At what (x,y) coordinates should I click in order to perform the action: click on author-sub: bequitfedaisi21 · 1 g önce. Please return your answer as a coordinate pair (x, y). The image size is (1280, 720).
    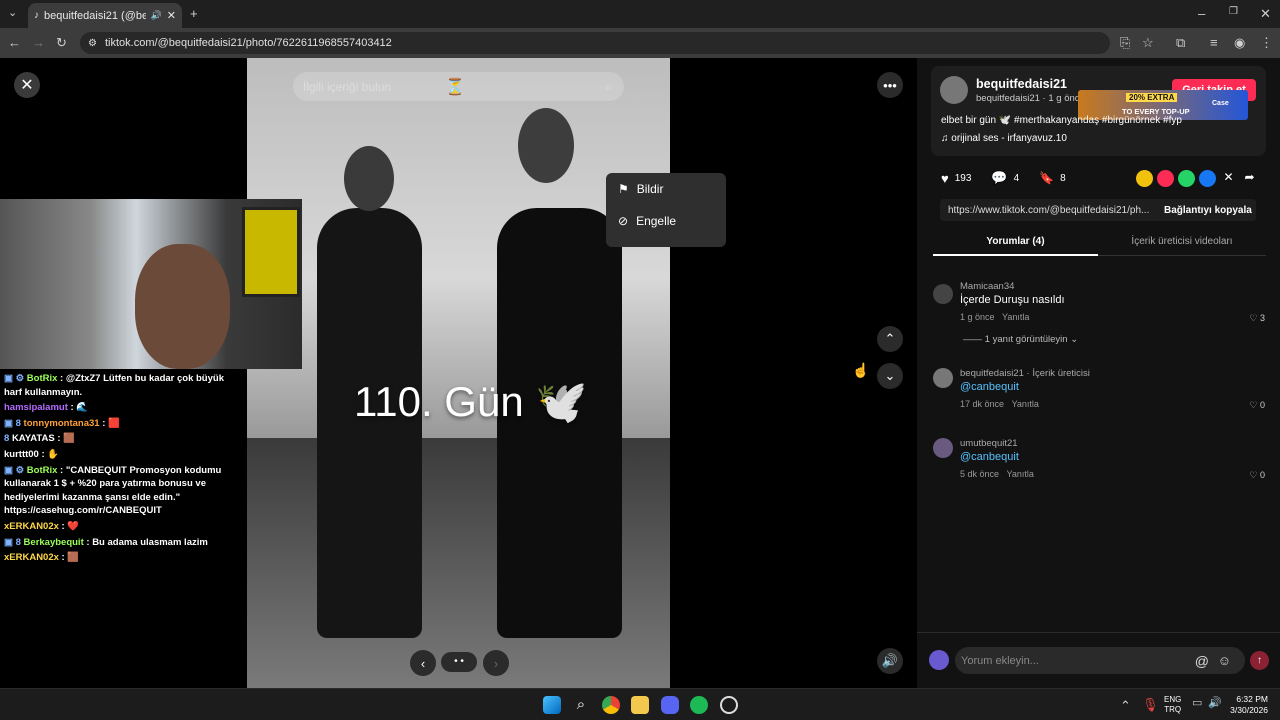
    Looking at the image, I should click on (1030, 98).